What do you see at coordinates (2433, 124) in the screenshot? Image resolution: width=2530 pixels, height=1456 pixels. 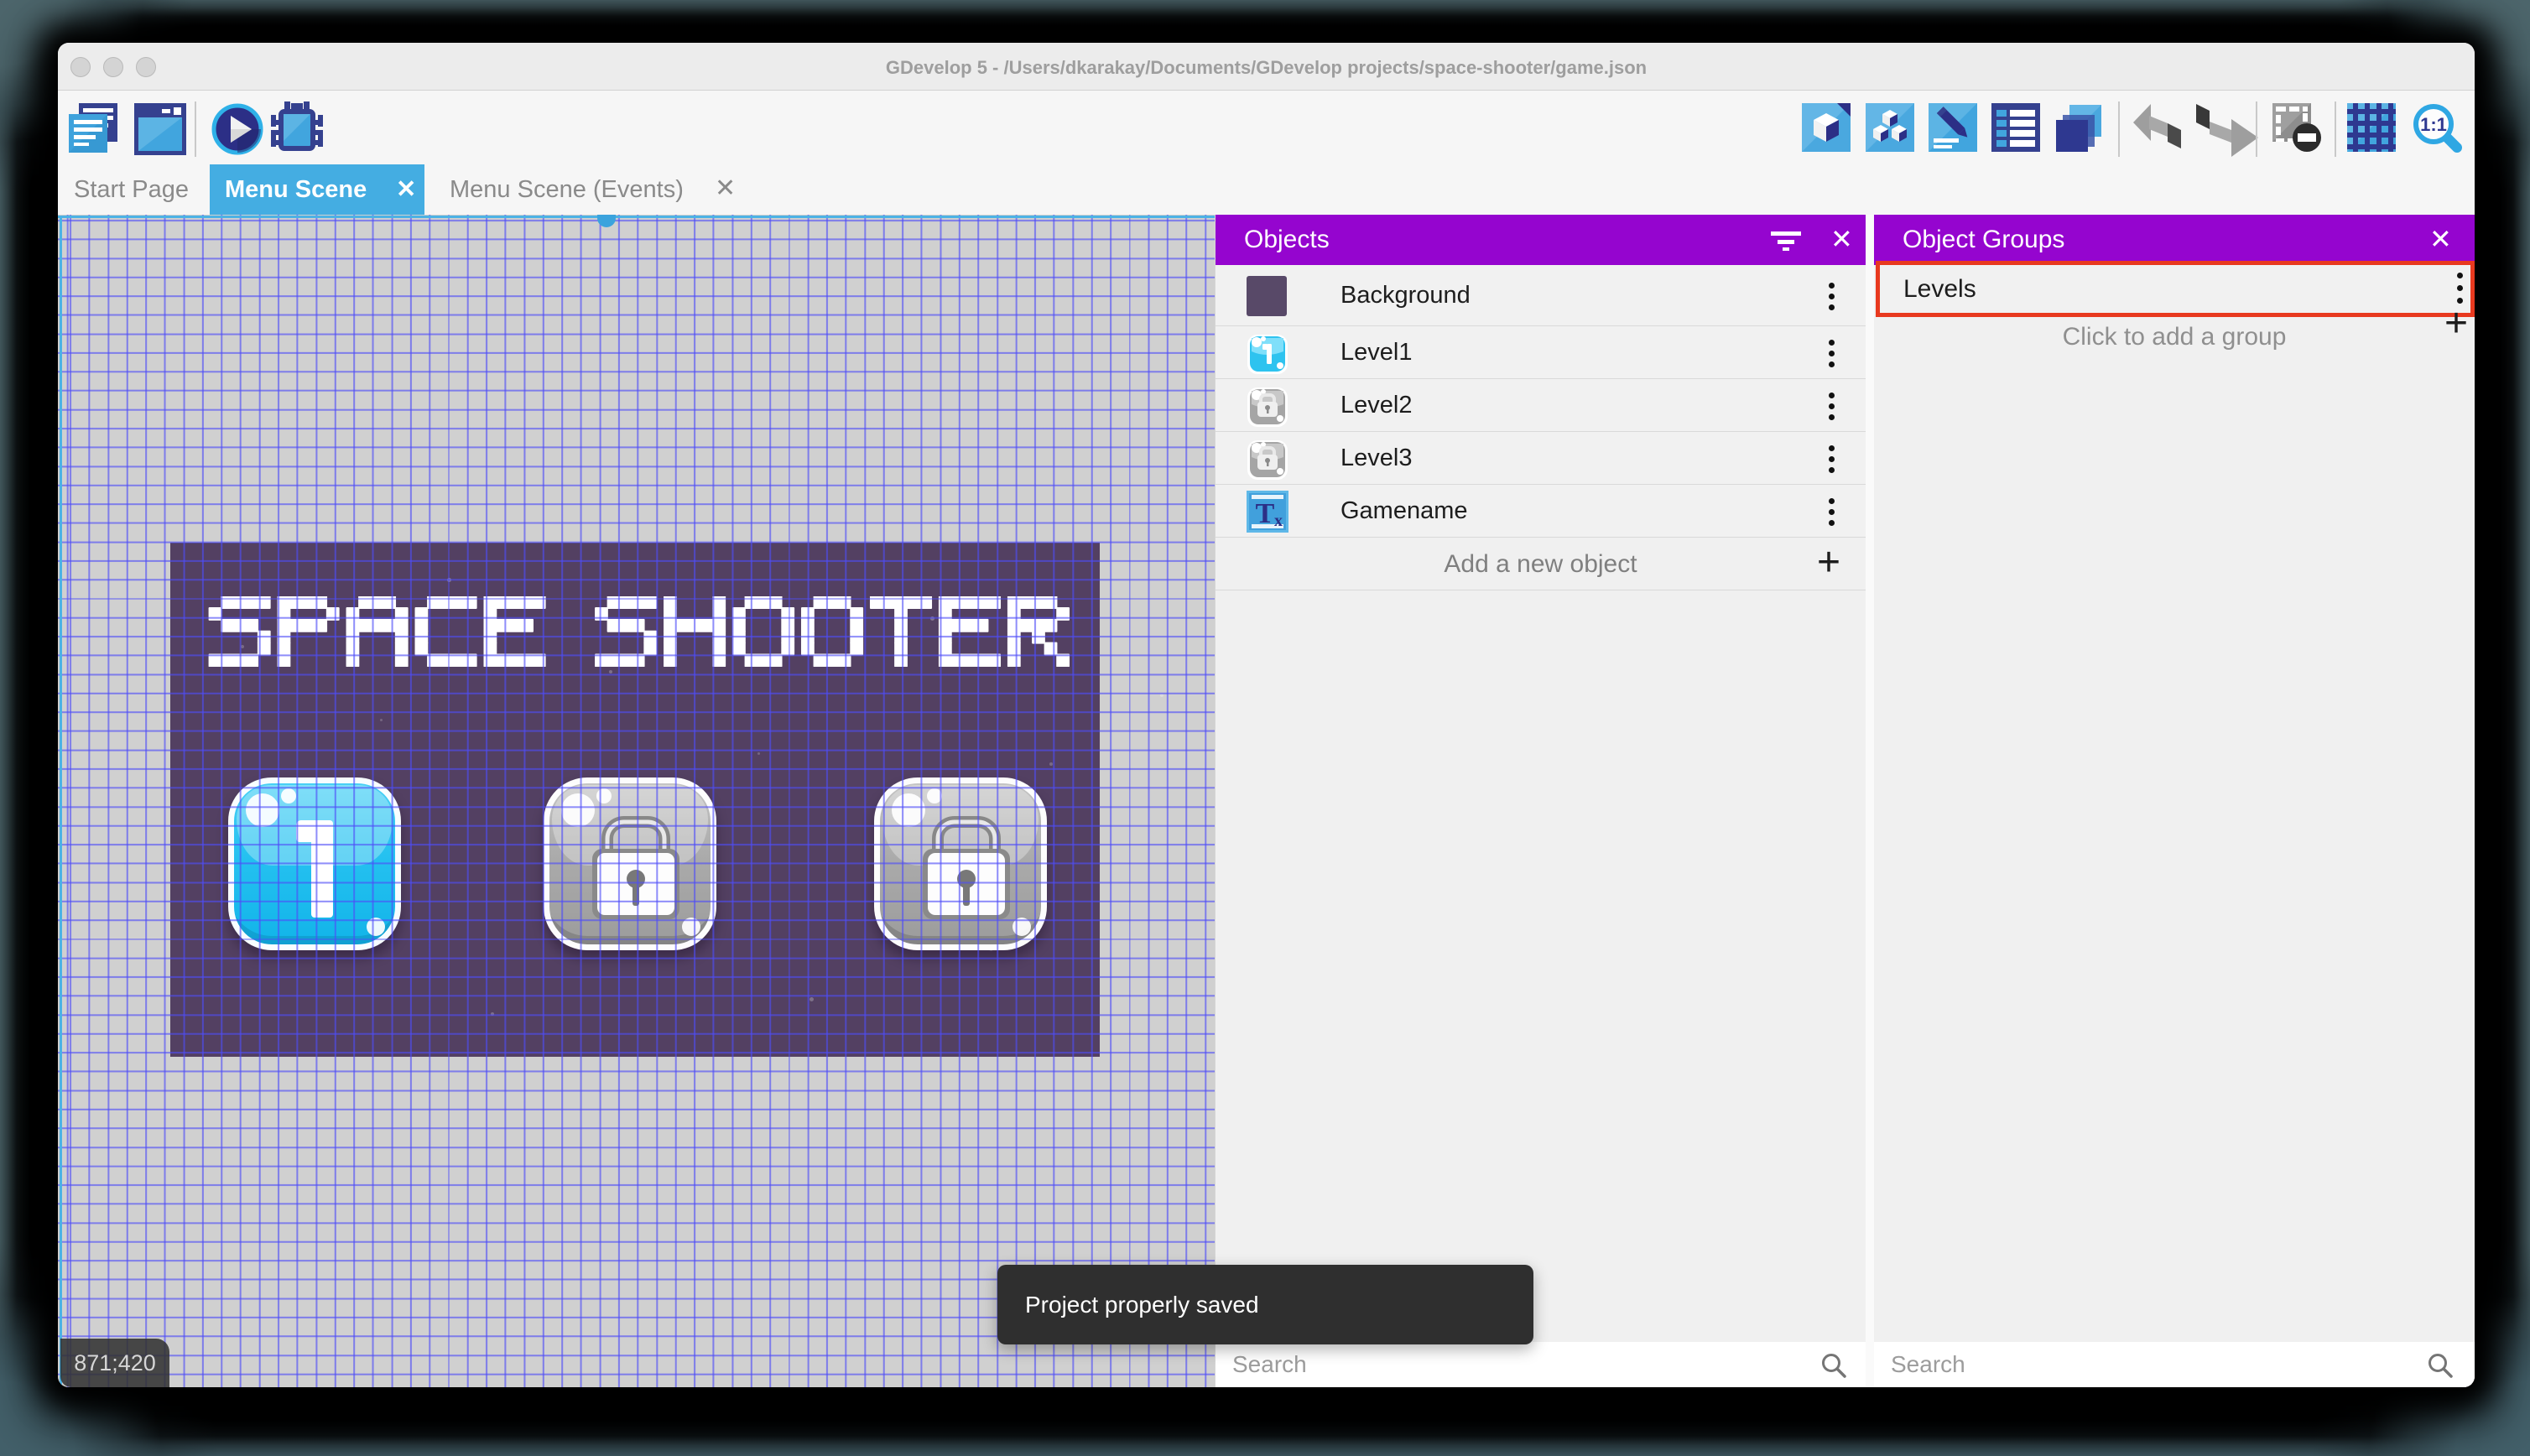 I see `svg-text: 1:1` at bounding box center [2433, 124].